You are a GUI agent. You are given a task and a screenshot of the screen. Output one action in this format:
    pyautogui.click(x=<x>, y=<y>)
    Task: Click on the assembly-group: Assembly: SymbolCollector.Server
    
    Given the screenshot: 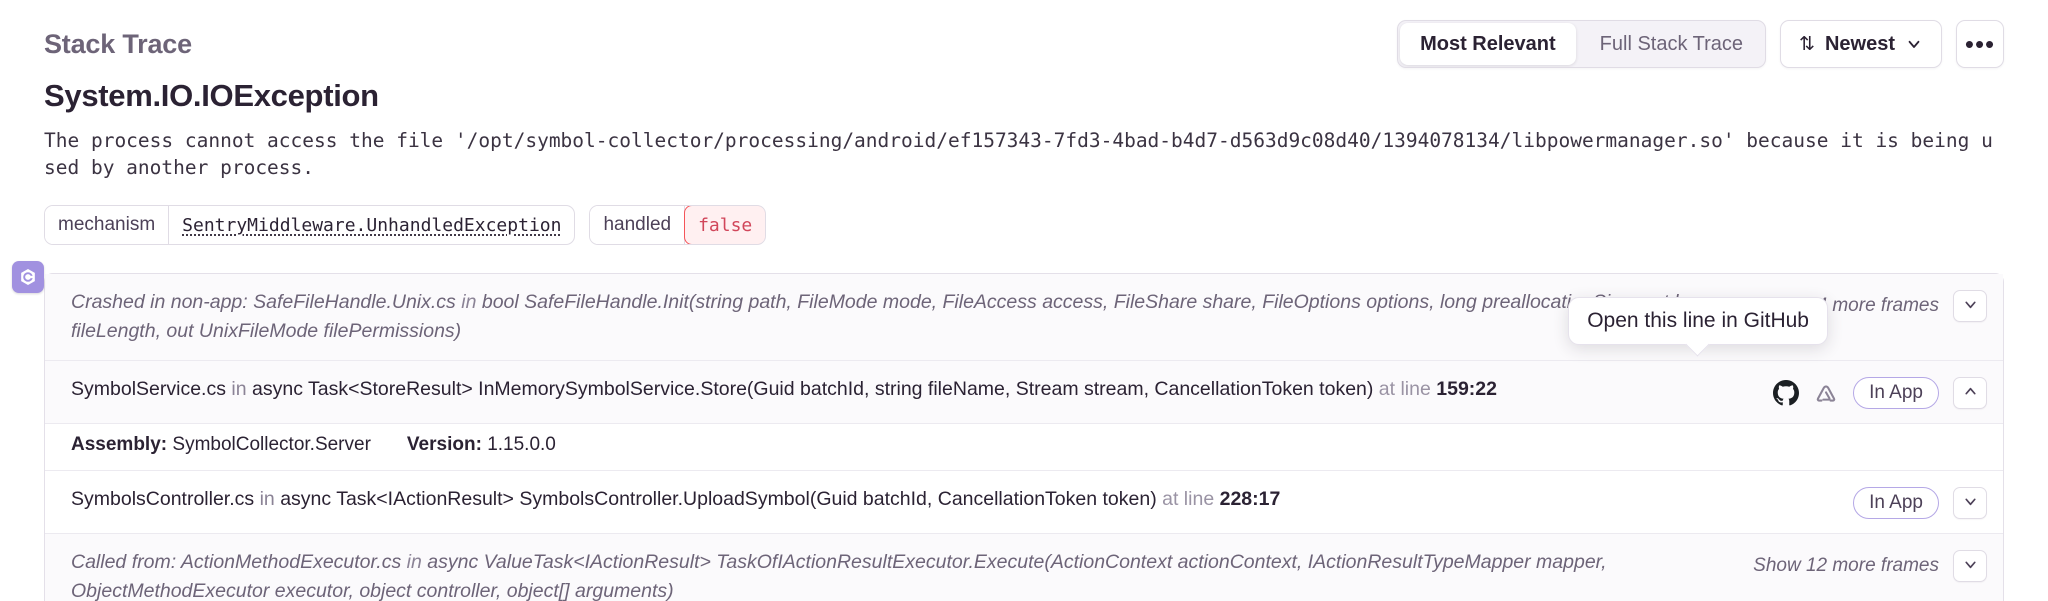 What is the action you would take?
    pyautogui.click(x=221, y=445)
    